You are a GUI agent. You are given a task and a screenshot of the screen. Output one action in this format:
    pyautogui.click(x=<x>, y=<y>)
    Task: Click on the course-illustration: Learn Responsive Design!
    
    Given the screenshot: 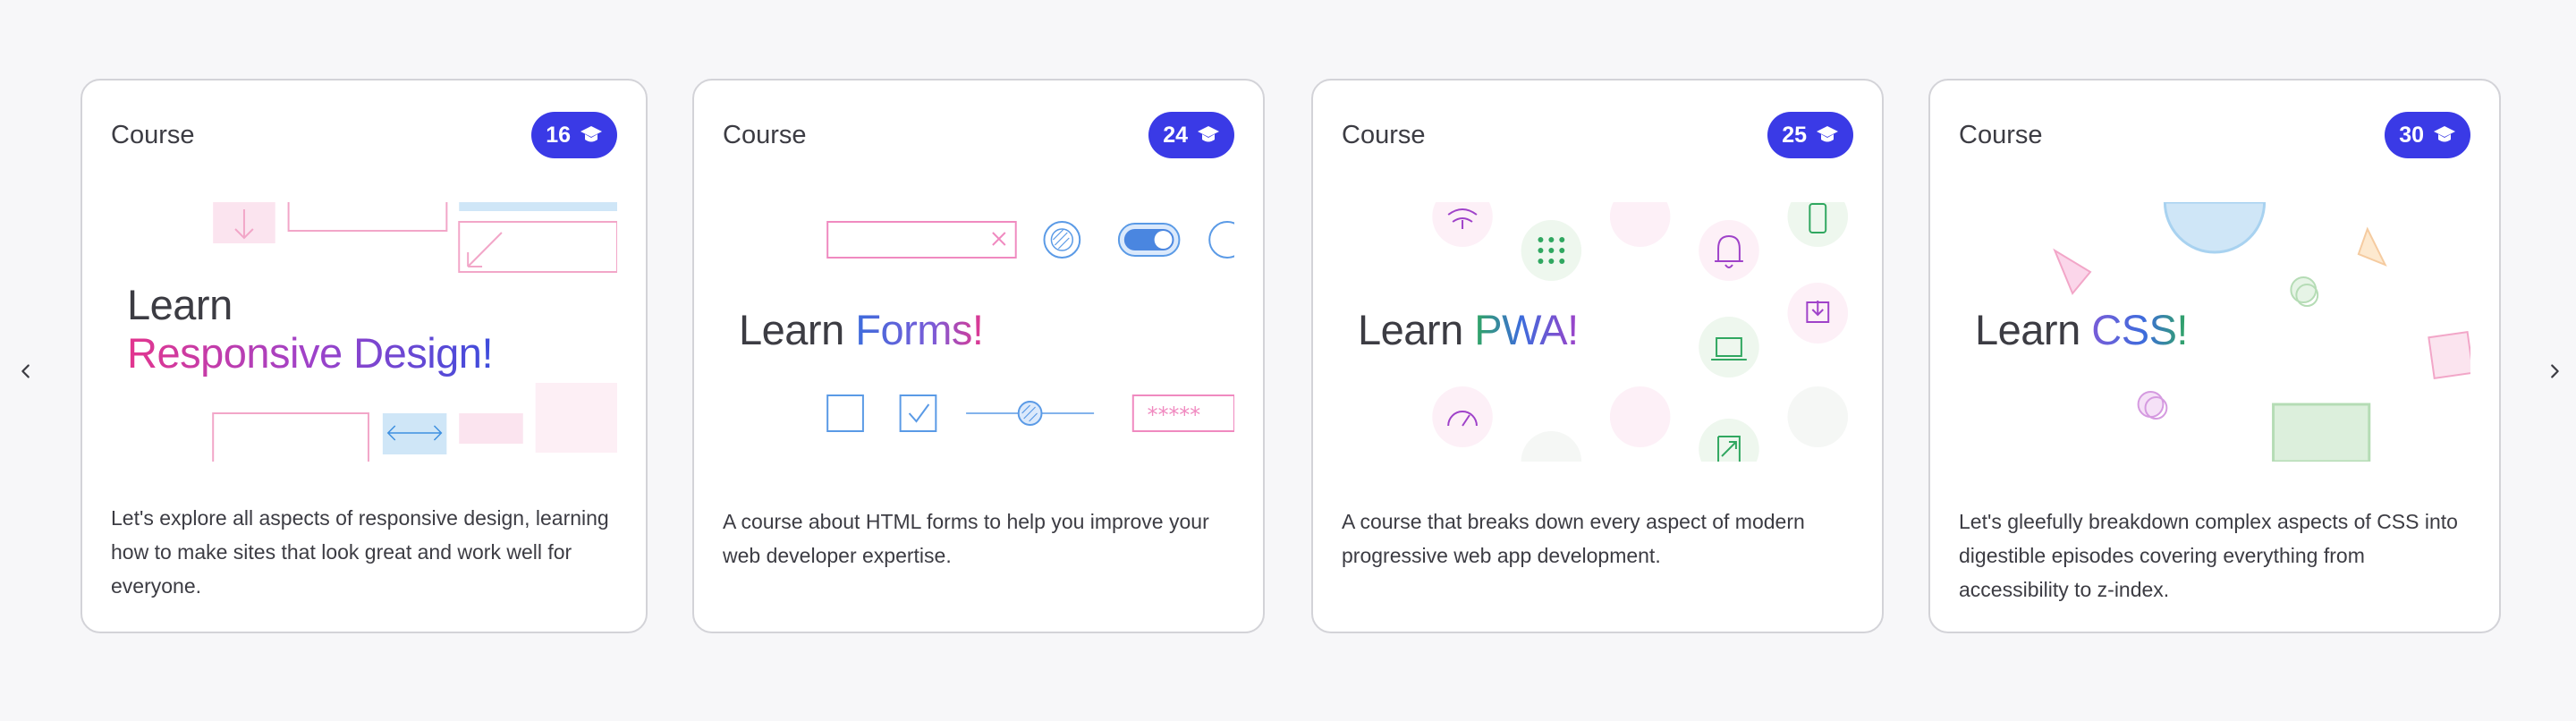 What is the action you would take?
    pyautogui.click(x=364, y=332)
    